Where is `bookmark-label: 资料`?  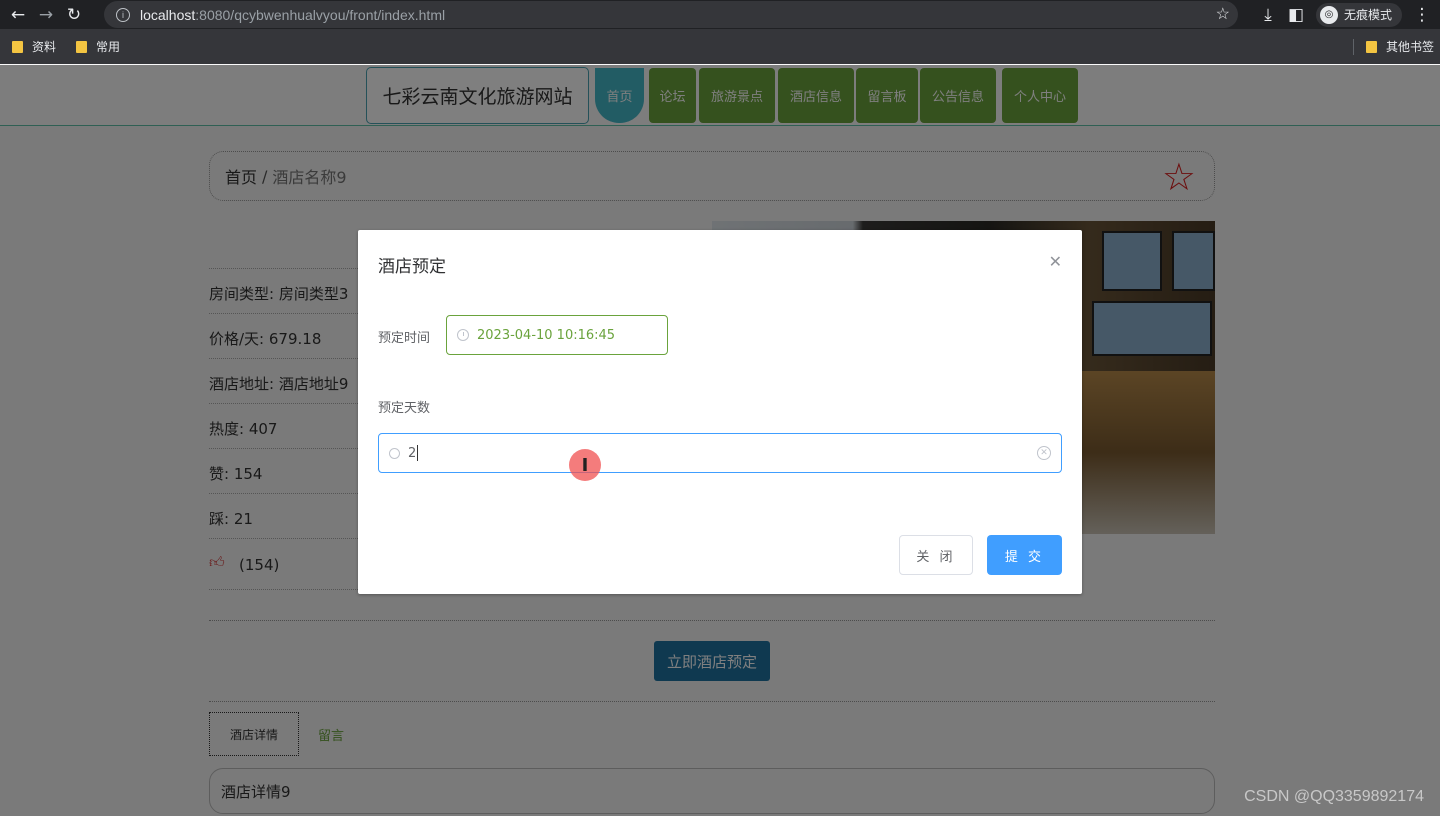
bookmark-label: 资料 is located at coordinates (44, 47).